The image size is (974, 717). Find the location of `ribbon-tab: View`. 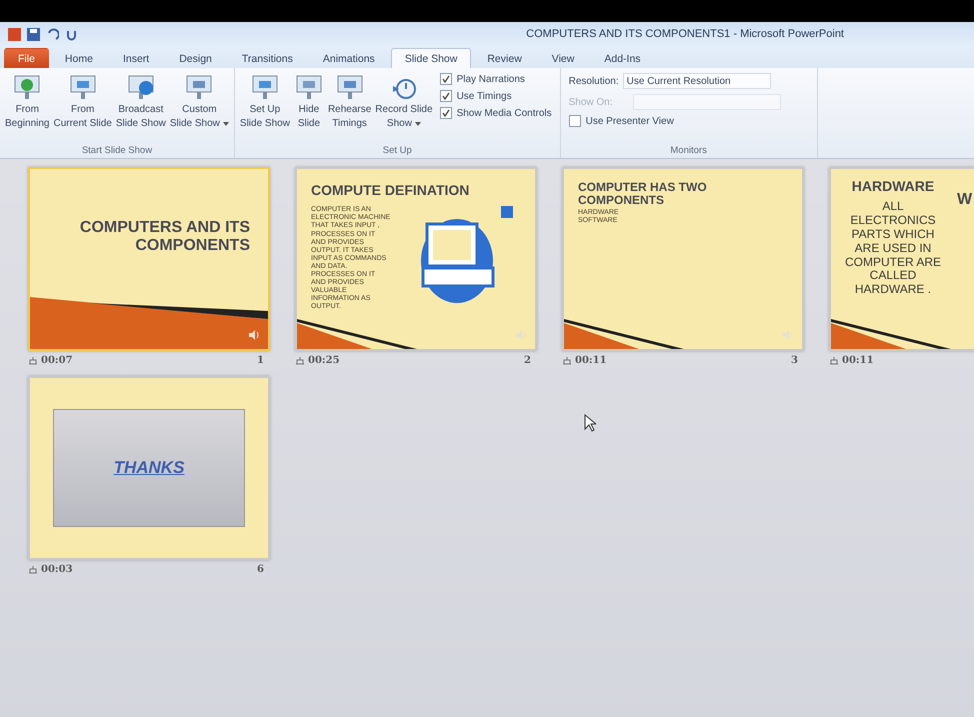

ribbon-tab: View is located at coordinates (563, 58).